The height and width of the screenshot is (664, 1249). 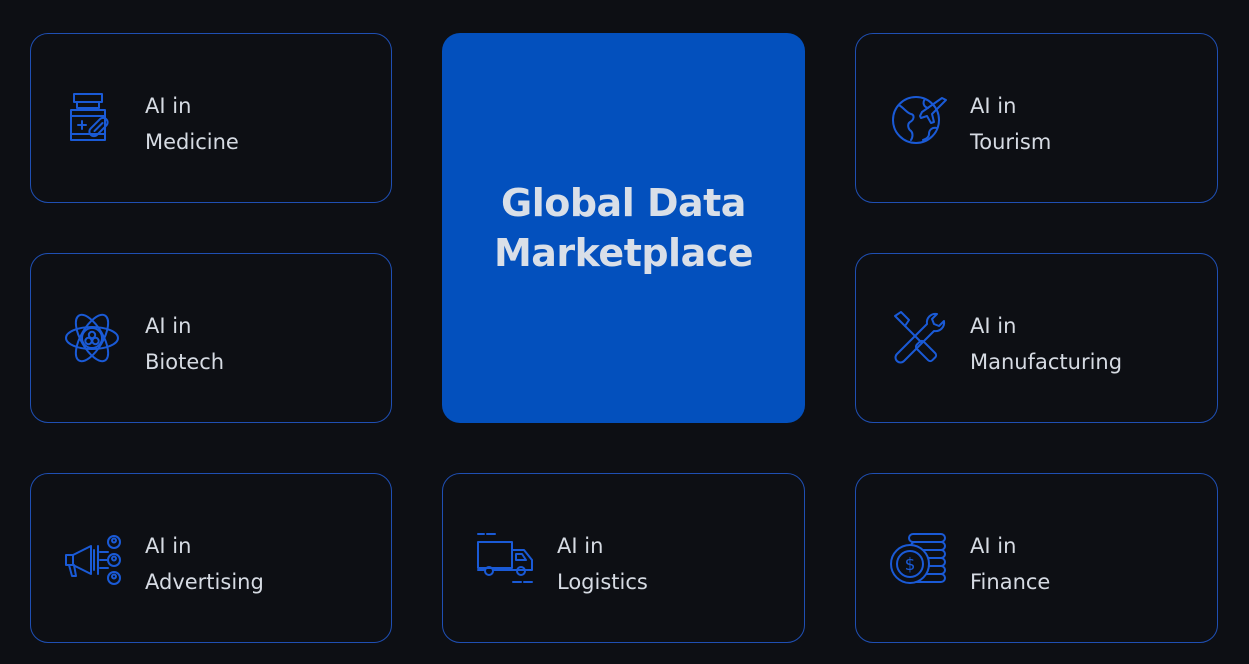 I want to click on card-label: AI in Medicine, so click(x=192, y=124).